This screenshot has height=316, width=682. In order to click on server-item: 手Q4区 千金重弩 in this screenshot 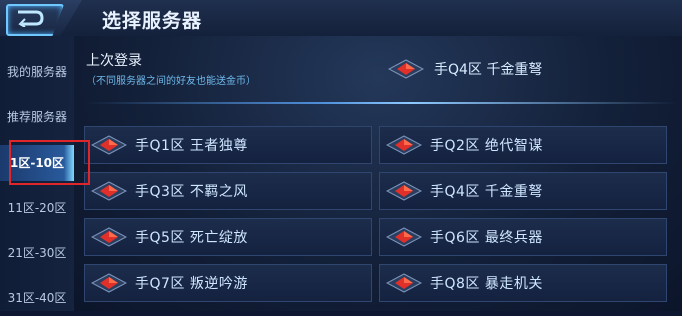, I will do `click(523, 191)`.